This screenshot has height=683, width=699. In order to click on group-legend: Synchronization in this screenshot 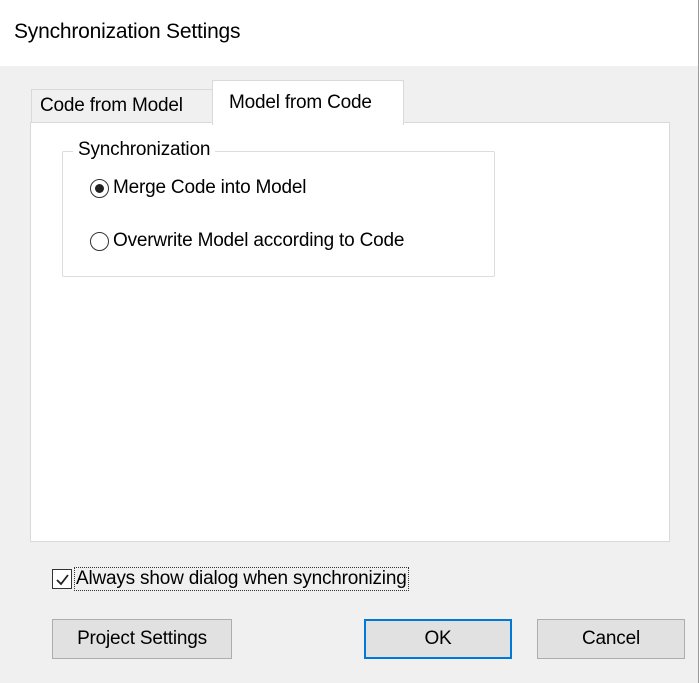, I will do `click(144, 150)`.